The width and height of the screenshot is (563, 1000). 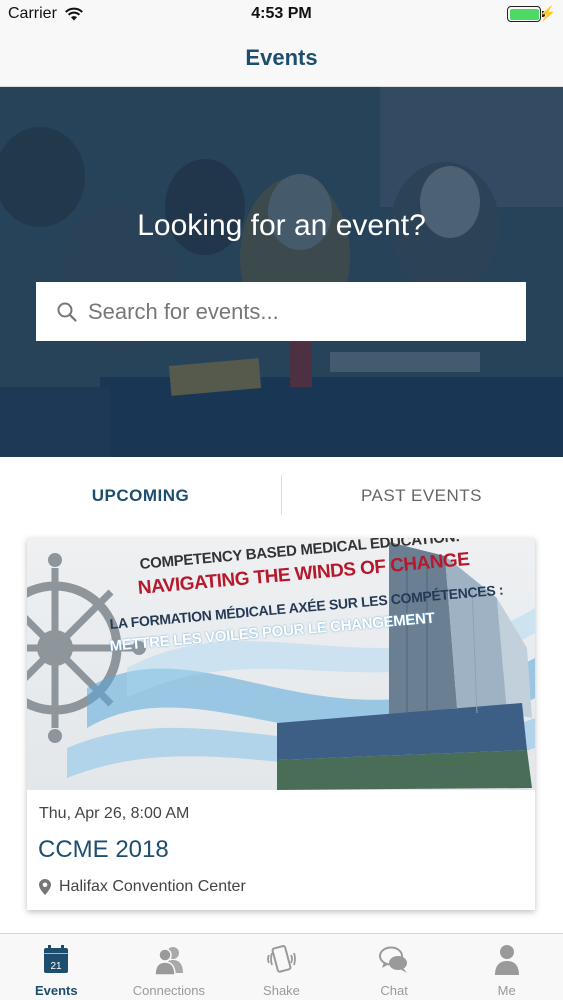 What do you see at coordinates (56, 959) in the screenshot?
I see `calendar-icon: 21` at bounding box center [56, 959].